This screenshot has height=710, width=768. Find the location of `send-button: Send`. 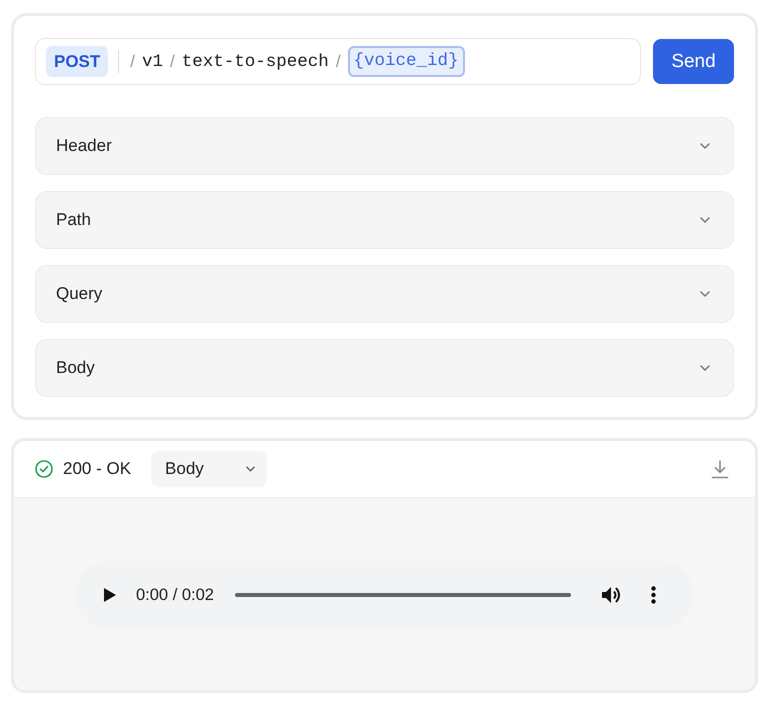

send-button: Send is located at coordinates (693, 61).